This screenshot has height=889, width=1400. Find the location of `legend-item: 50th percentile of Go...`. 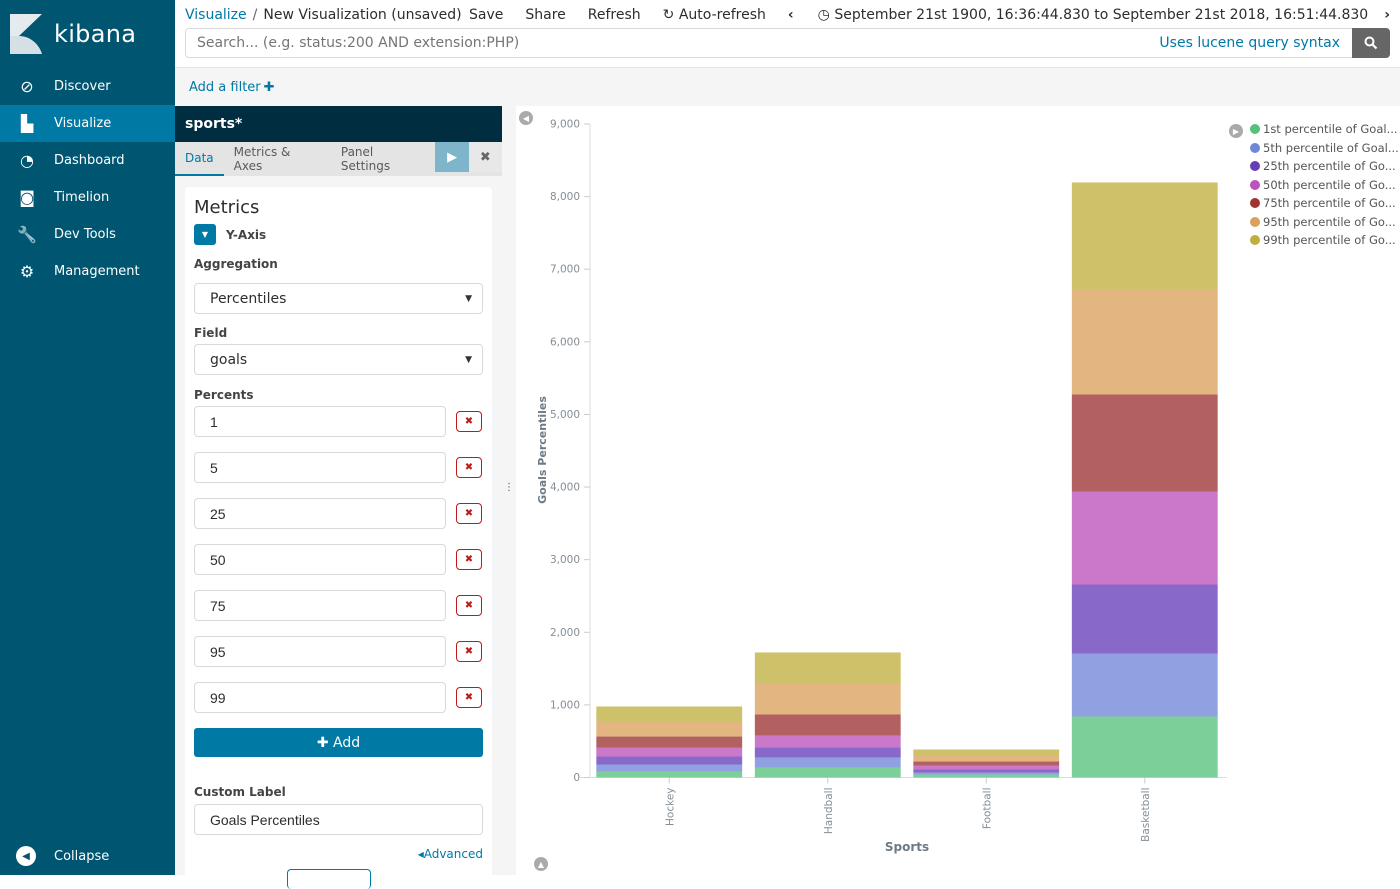

legend-item: 50th percentile of Go... is located at coordinates (1324, 185).